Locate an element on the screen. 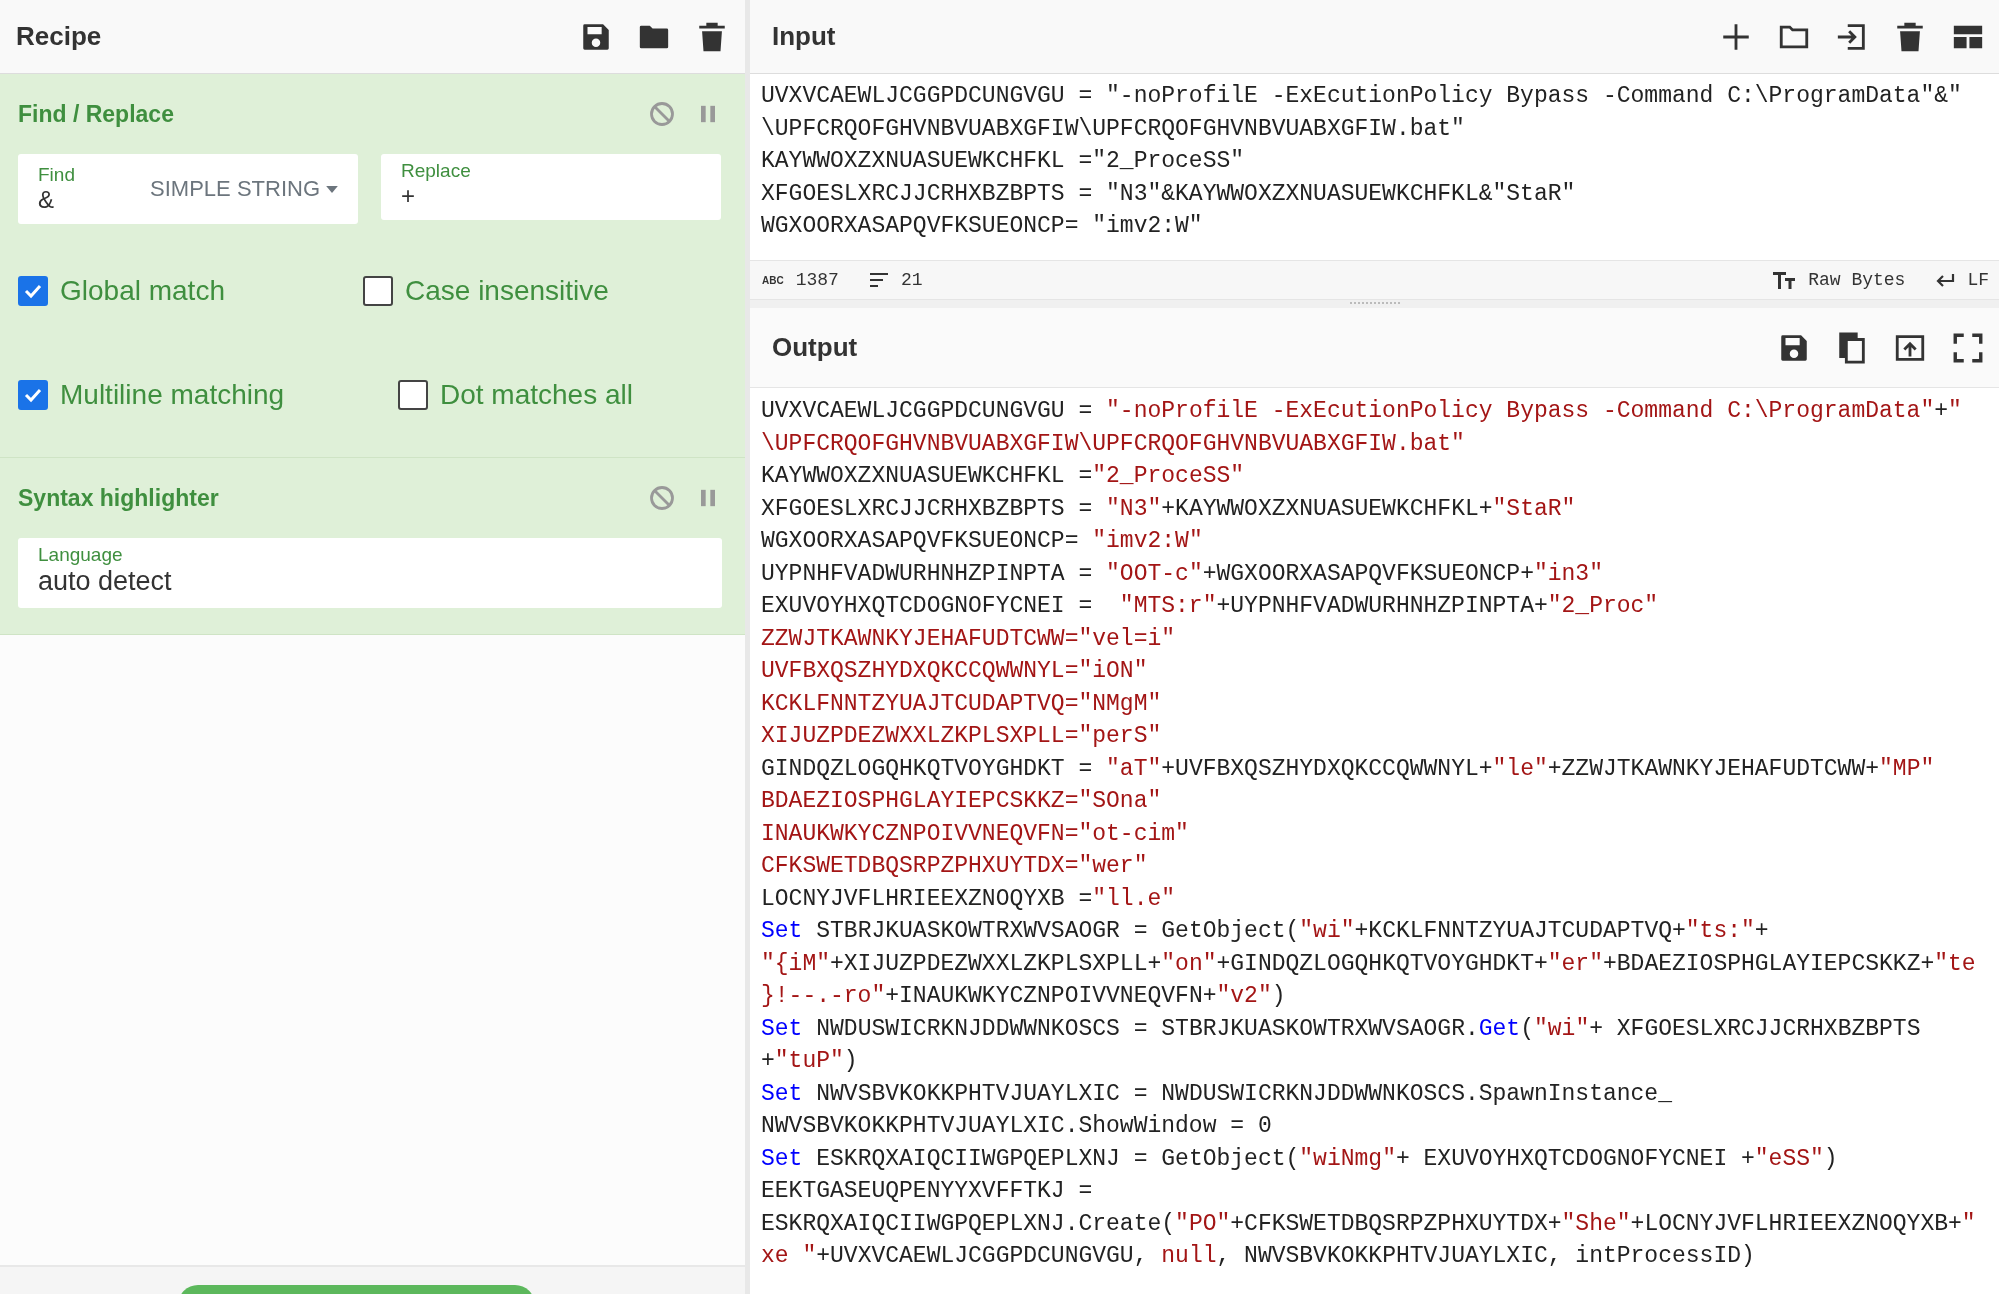  caret-icon is located at coordinates (332, 189).